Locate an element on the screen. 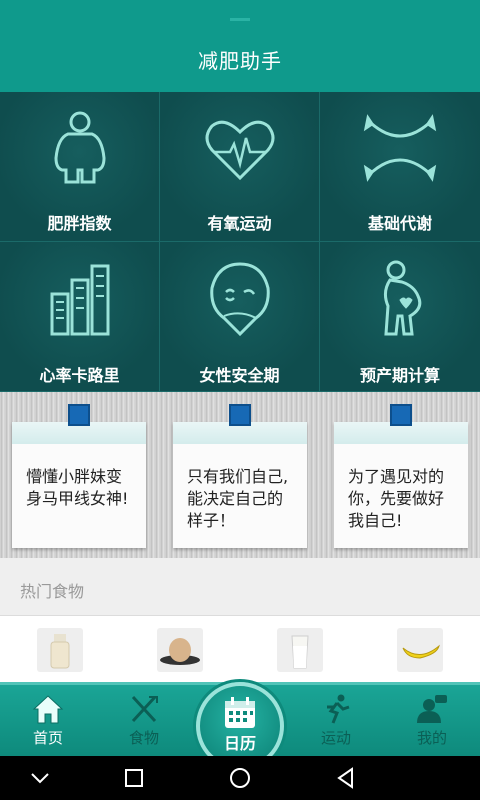 The height and width of the screenshot is (800, 480). back-triangle-icon is located at coordinates (346, 778).